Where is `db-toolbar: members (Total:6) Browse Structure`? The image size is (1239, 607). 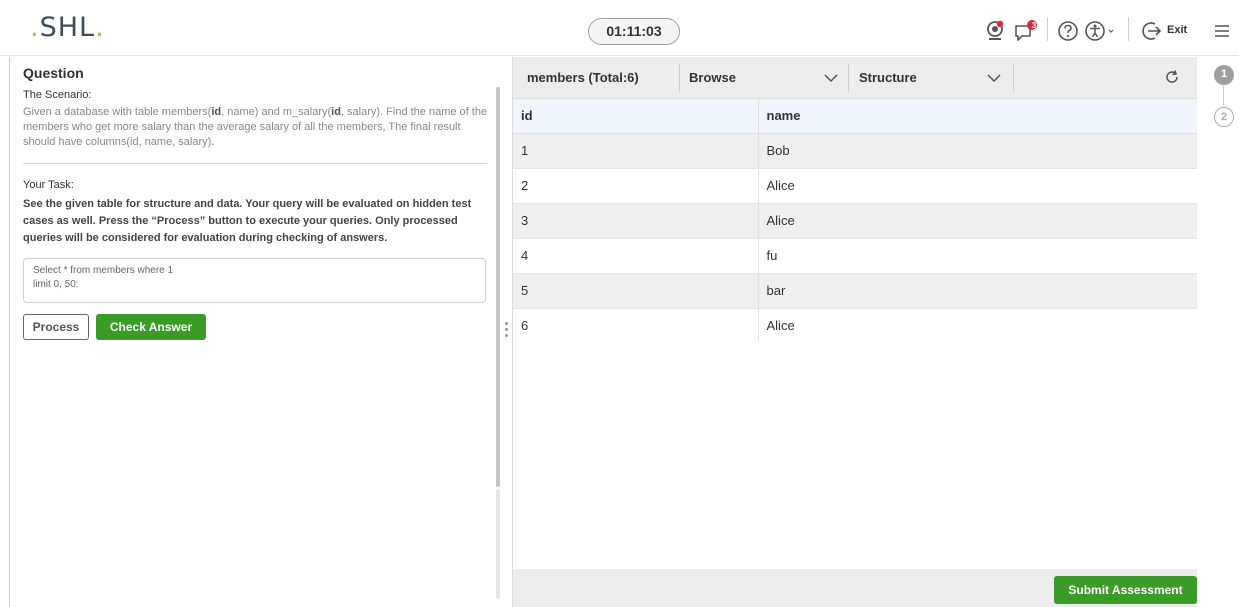 db-toolbar: members (Total:6) Browse Structure is located at coordinates (855, 78).